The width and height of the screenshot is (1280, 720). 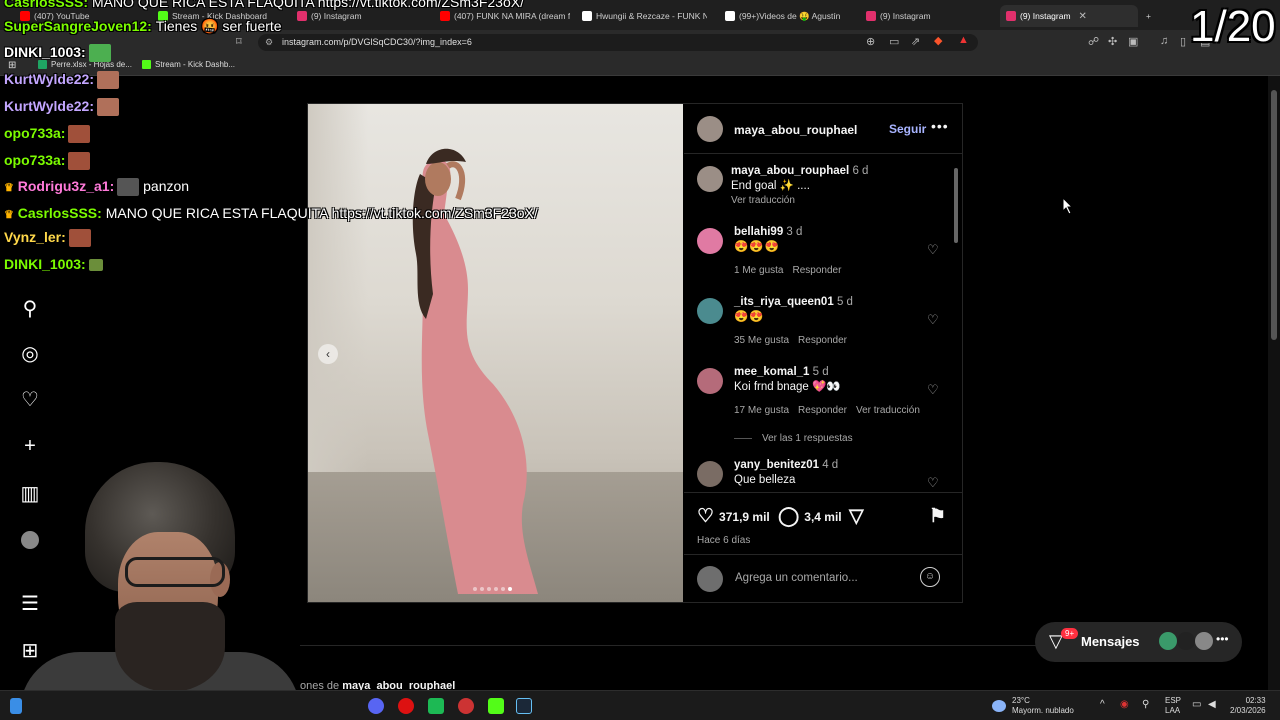 I want to click on add-comment-bar: Agrega un comentario... ☺, so click(x=823, y=578).